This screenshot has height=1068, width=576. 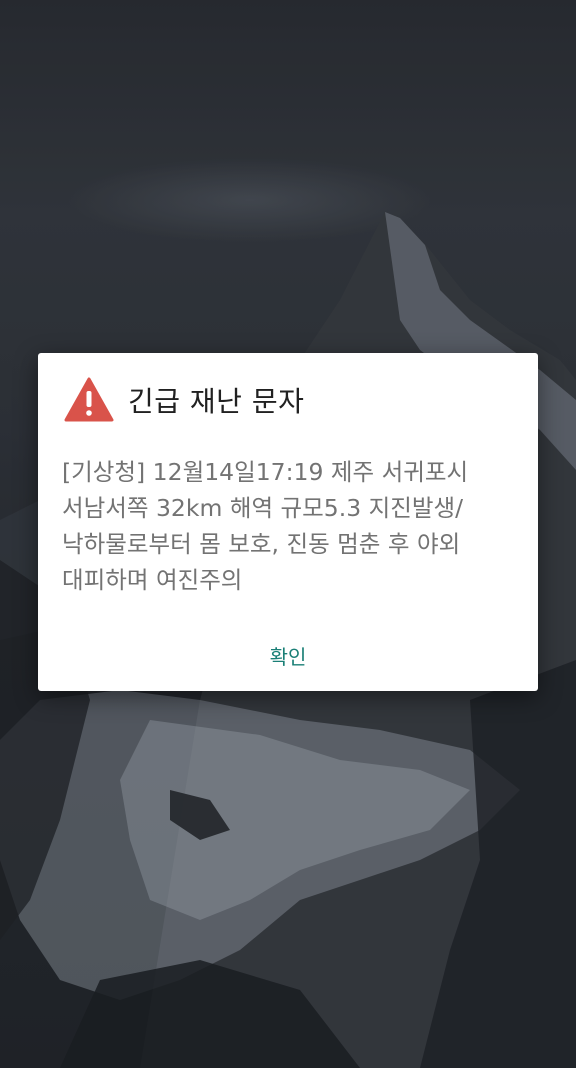 I want to click on dialog-title: 긴급 재난 문자, so click(x=216, y=401).